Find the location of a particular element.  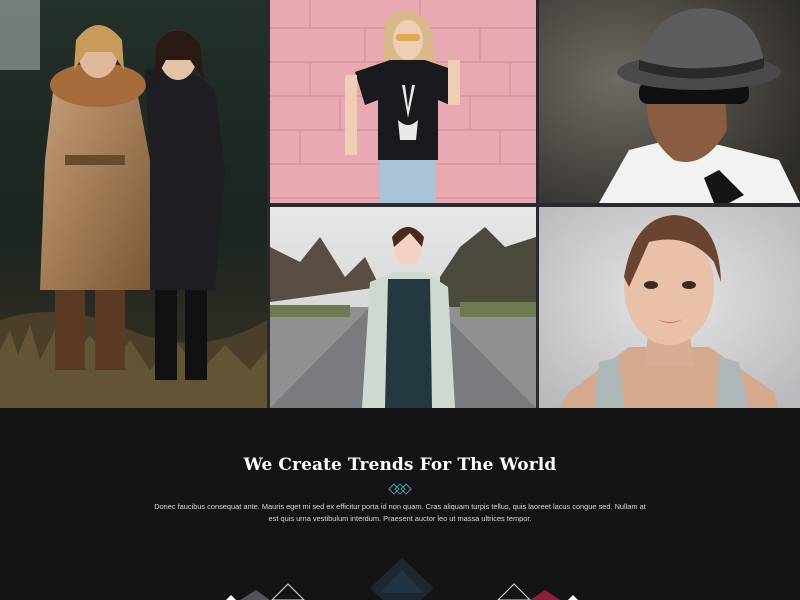

gallery-photo-fedora-man is located at coordinates (669, 101).